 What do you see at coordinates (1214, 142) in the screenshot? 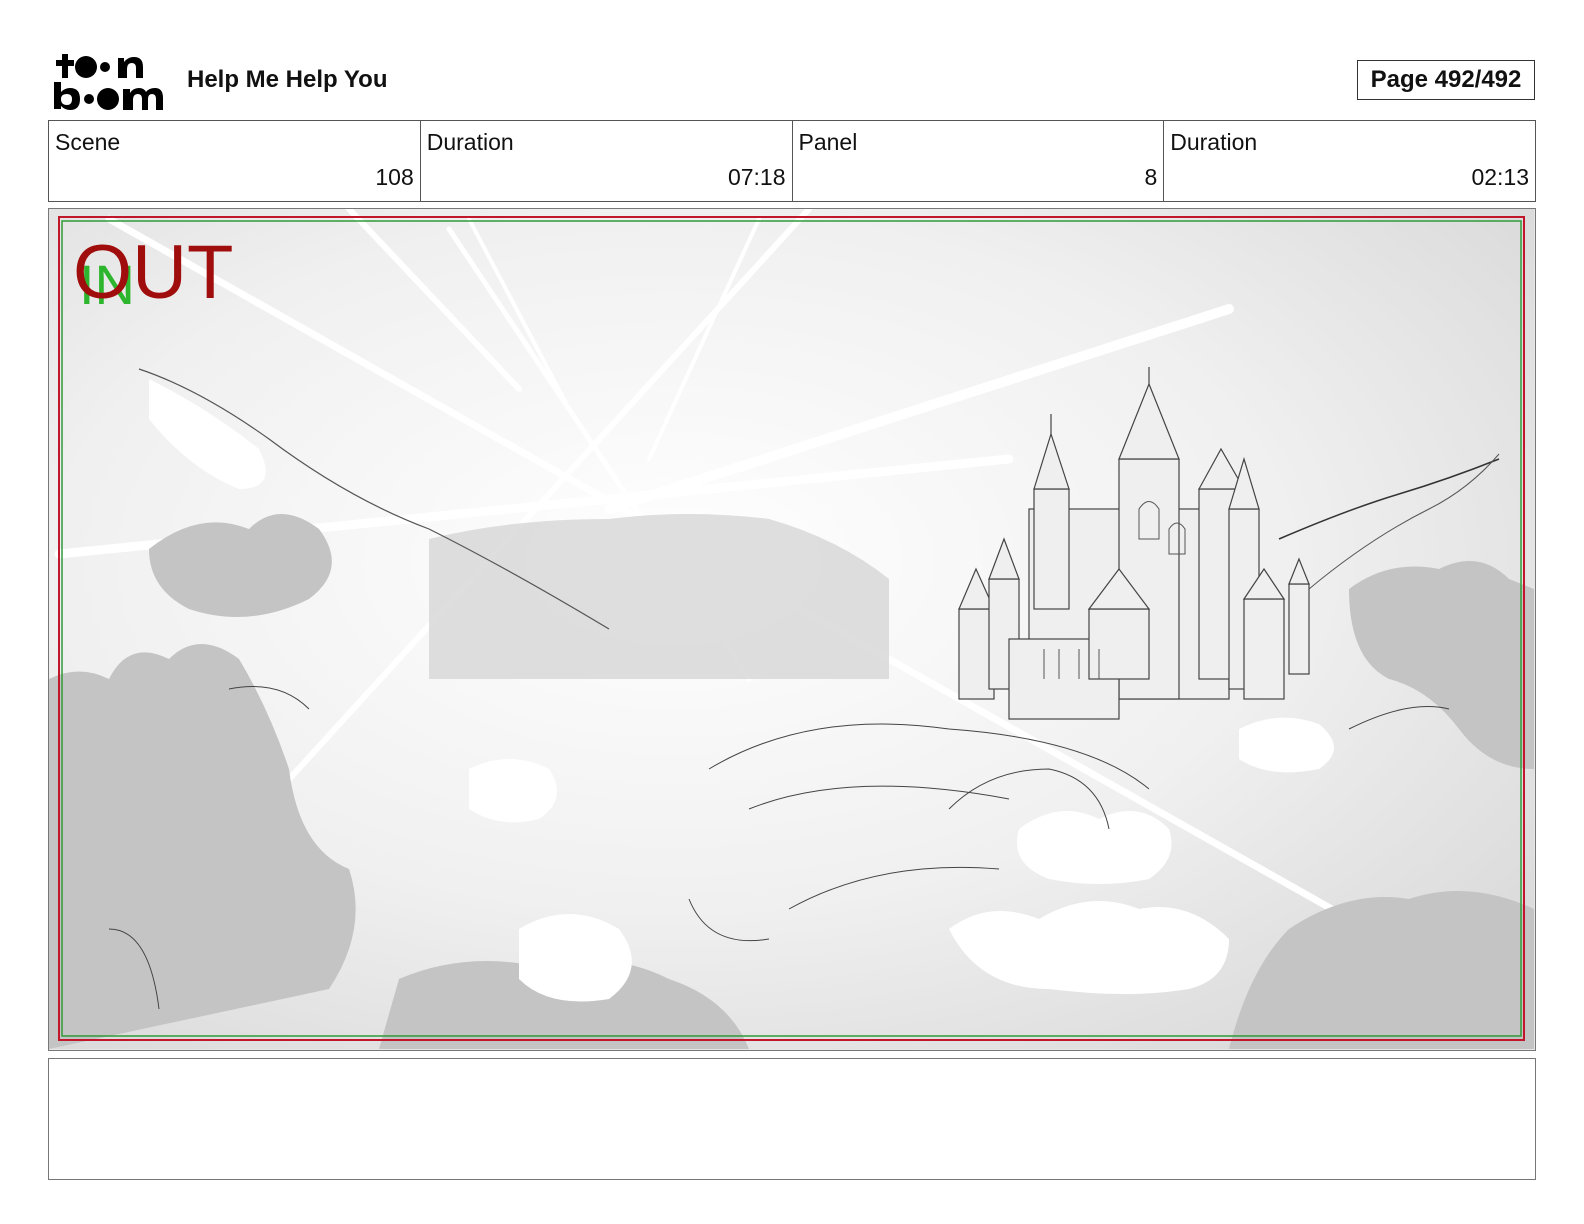
I see `panel-duration-label: Duration` at bounding box center [1214, 142].